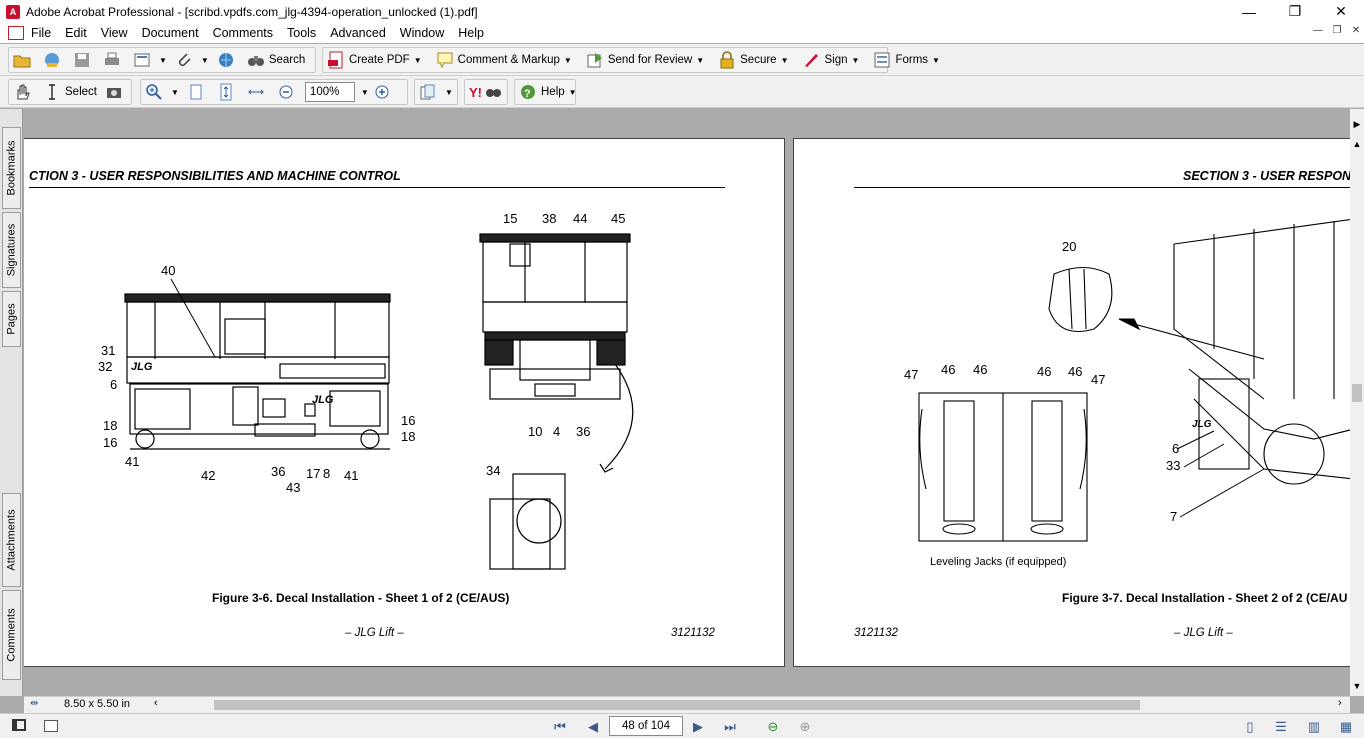 The image size is (1364, 738). What do you see at coordinates (154, 92) in the screenshot?
I see `magnifier-plus-icon` at bounding box center [154, 92].